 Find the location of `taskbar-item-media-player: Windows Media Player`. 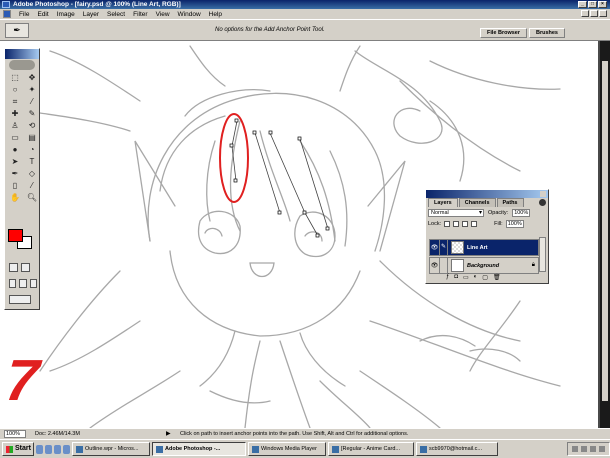

taskbar-item-media-player: Windows Media Player is located at coordinates (287, 449).